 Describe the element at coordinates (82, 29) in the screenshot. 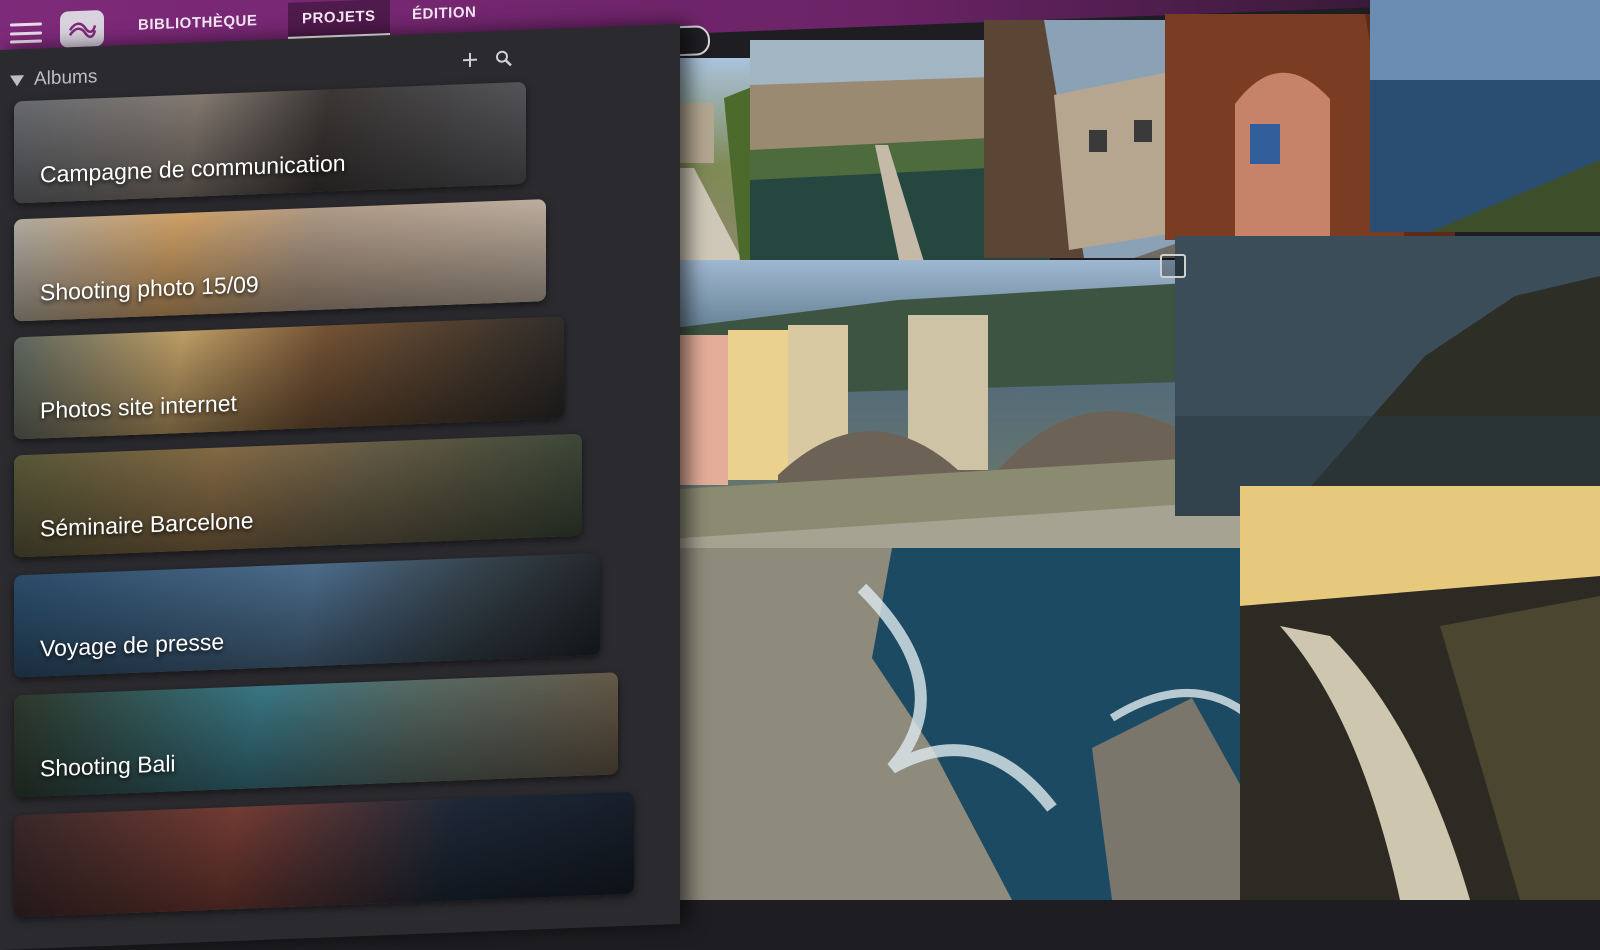

I see `logo-icon` at that location.